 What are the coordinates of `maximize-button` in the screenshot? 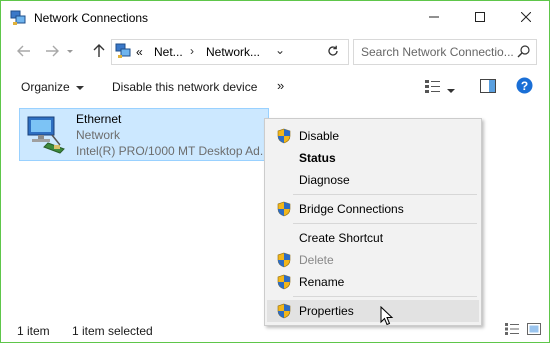 It's located at (480, 17).